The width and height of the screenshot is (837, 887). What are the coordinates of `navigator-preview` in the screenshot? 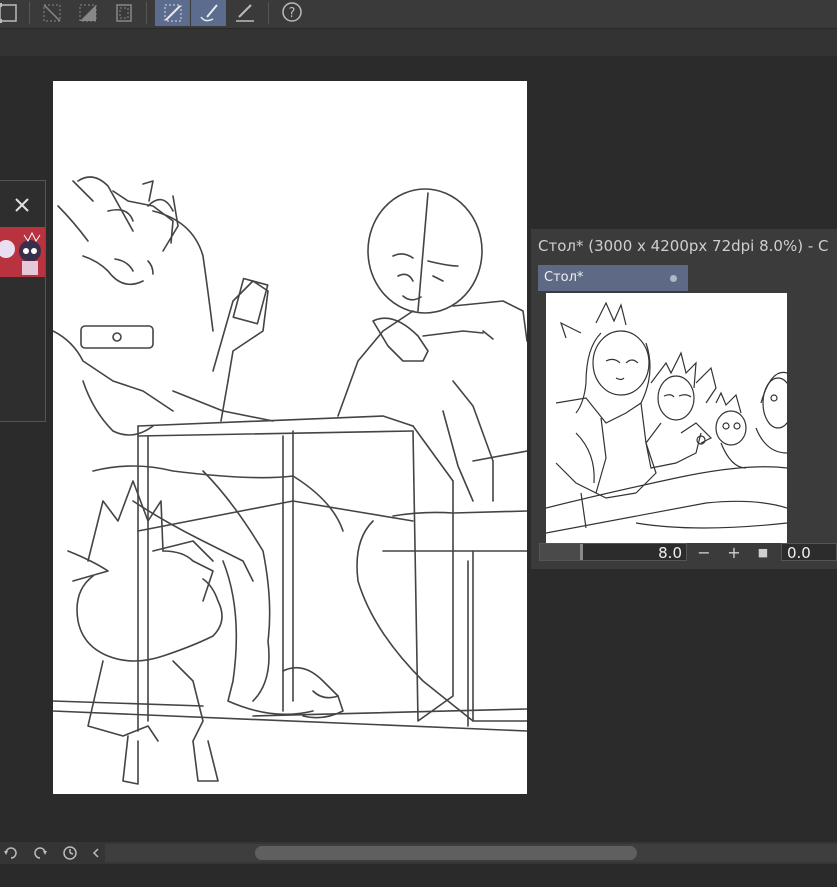 It's located at (666, 418).